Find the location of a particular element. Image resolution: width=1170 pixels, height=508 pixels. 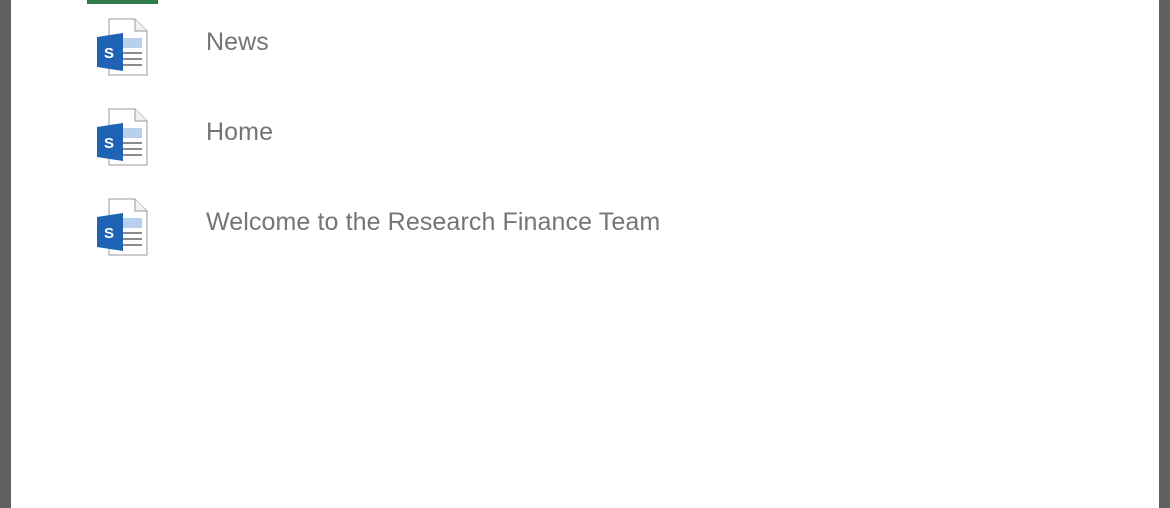

list-item-label: Home is located at coordinates (240, 132).